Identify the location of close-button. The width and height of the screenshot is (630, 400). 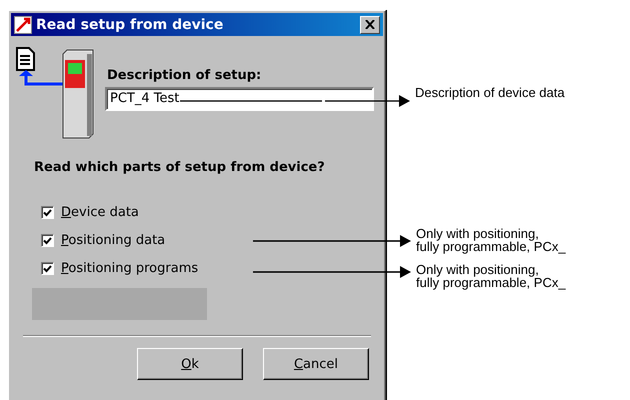
(370, 25).